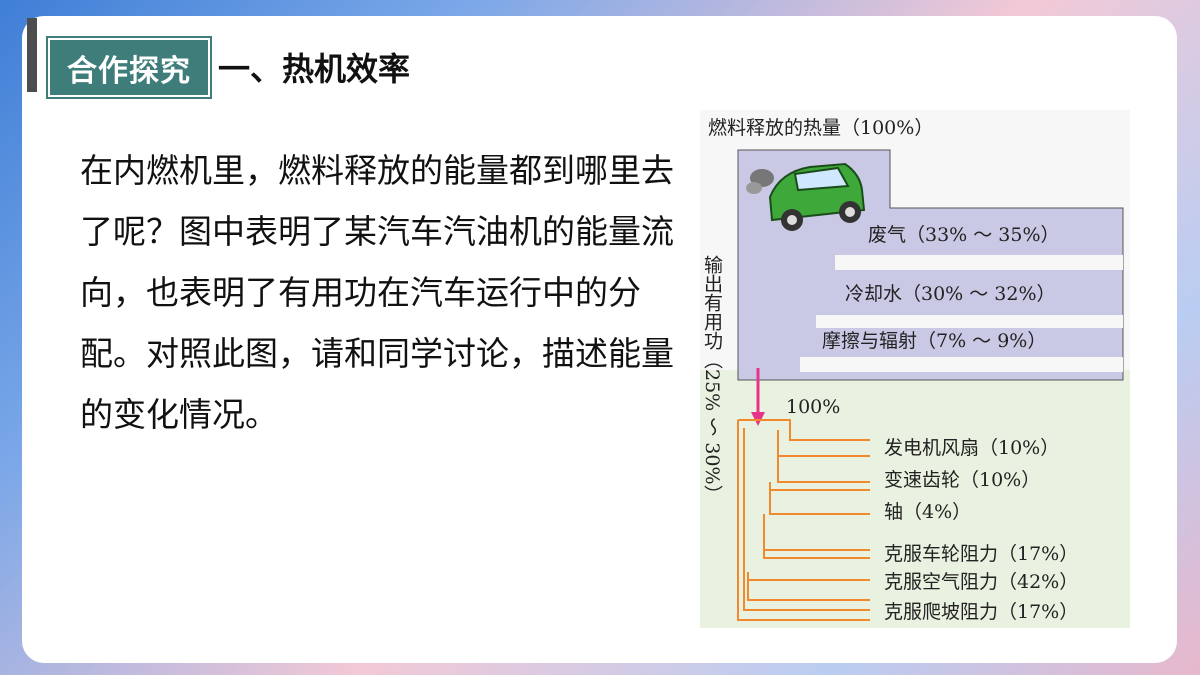  Describe the element at coordinates (820, 128) in the screenshot. I see `fuel-heat-label: 燃料释放的热量（100%）` at that location.